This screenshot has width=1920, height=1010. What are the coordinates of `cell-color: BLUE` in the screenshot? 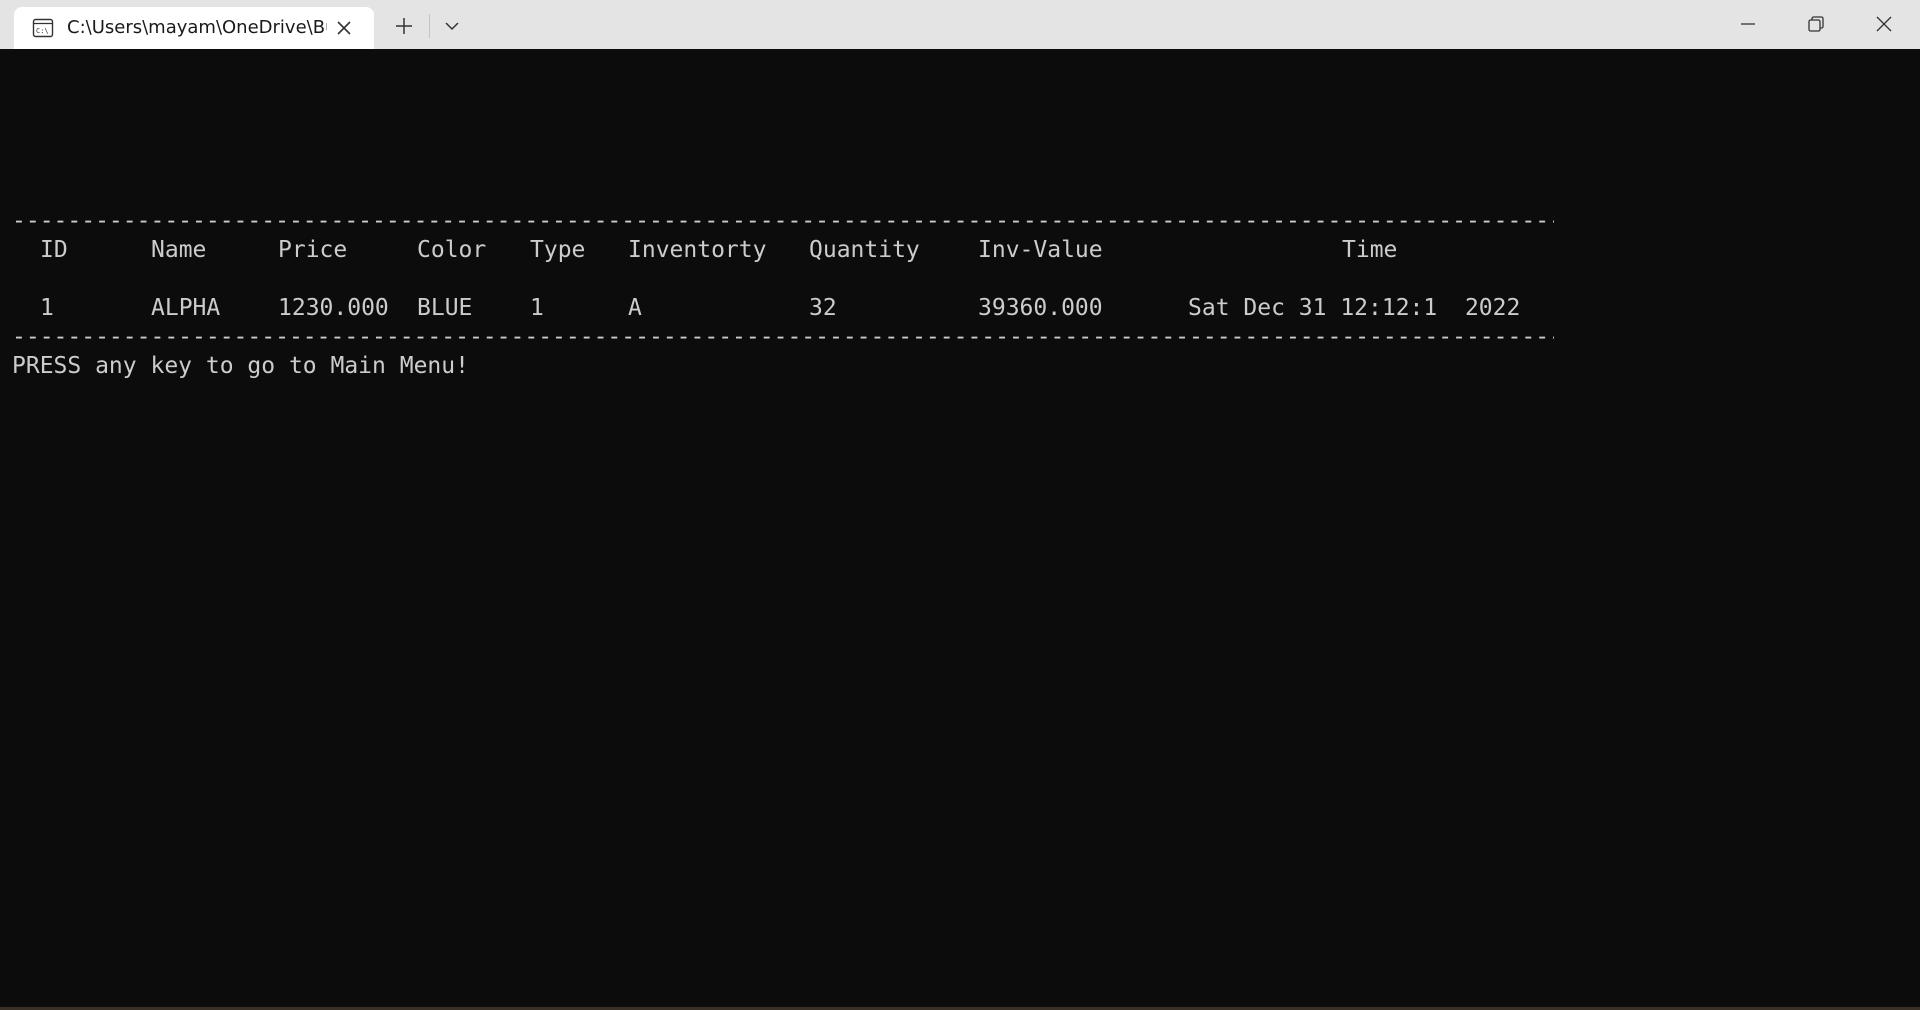 It's located at (445, 308).